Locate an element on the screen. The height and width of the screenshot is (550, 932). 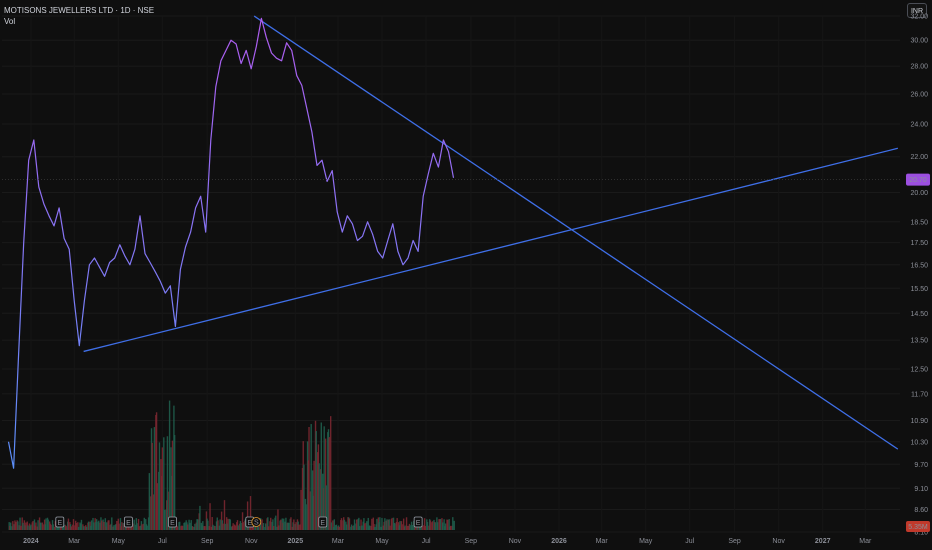
y-tick-label: 13.50 is located at coordinates (919, 341).